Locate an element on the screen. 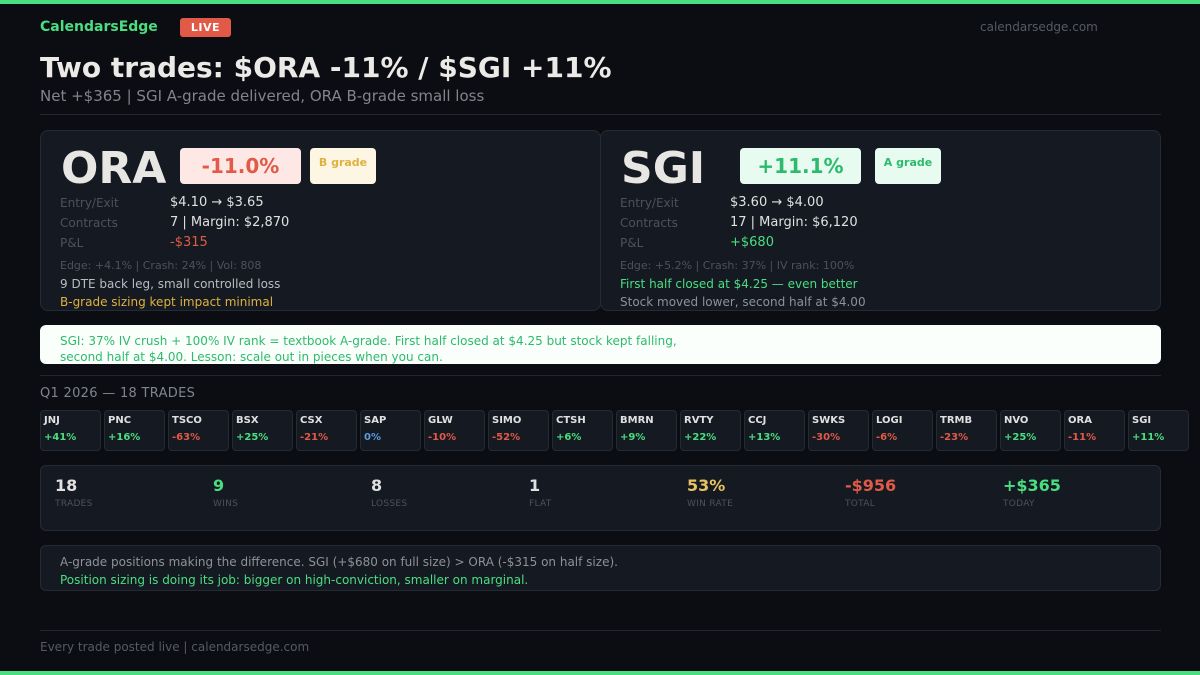 The height and width of the screenshot is (675, 1200). tile-ticker: NVO is located at coordinates (1016, 420).